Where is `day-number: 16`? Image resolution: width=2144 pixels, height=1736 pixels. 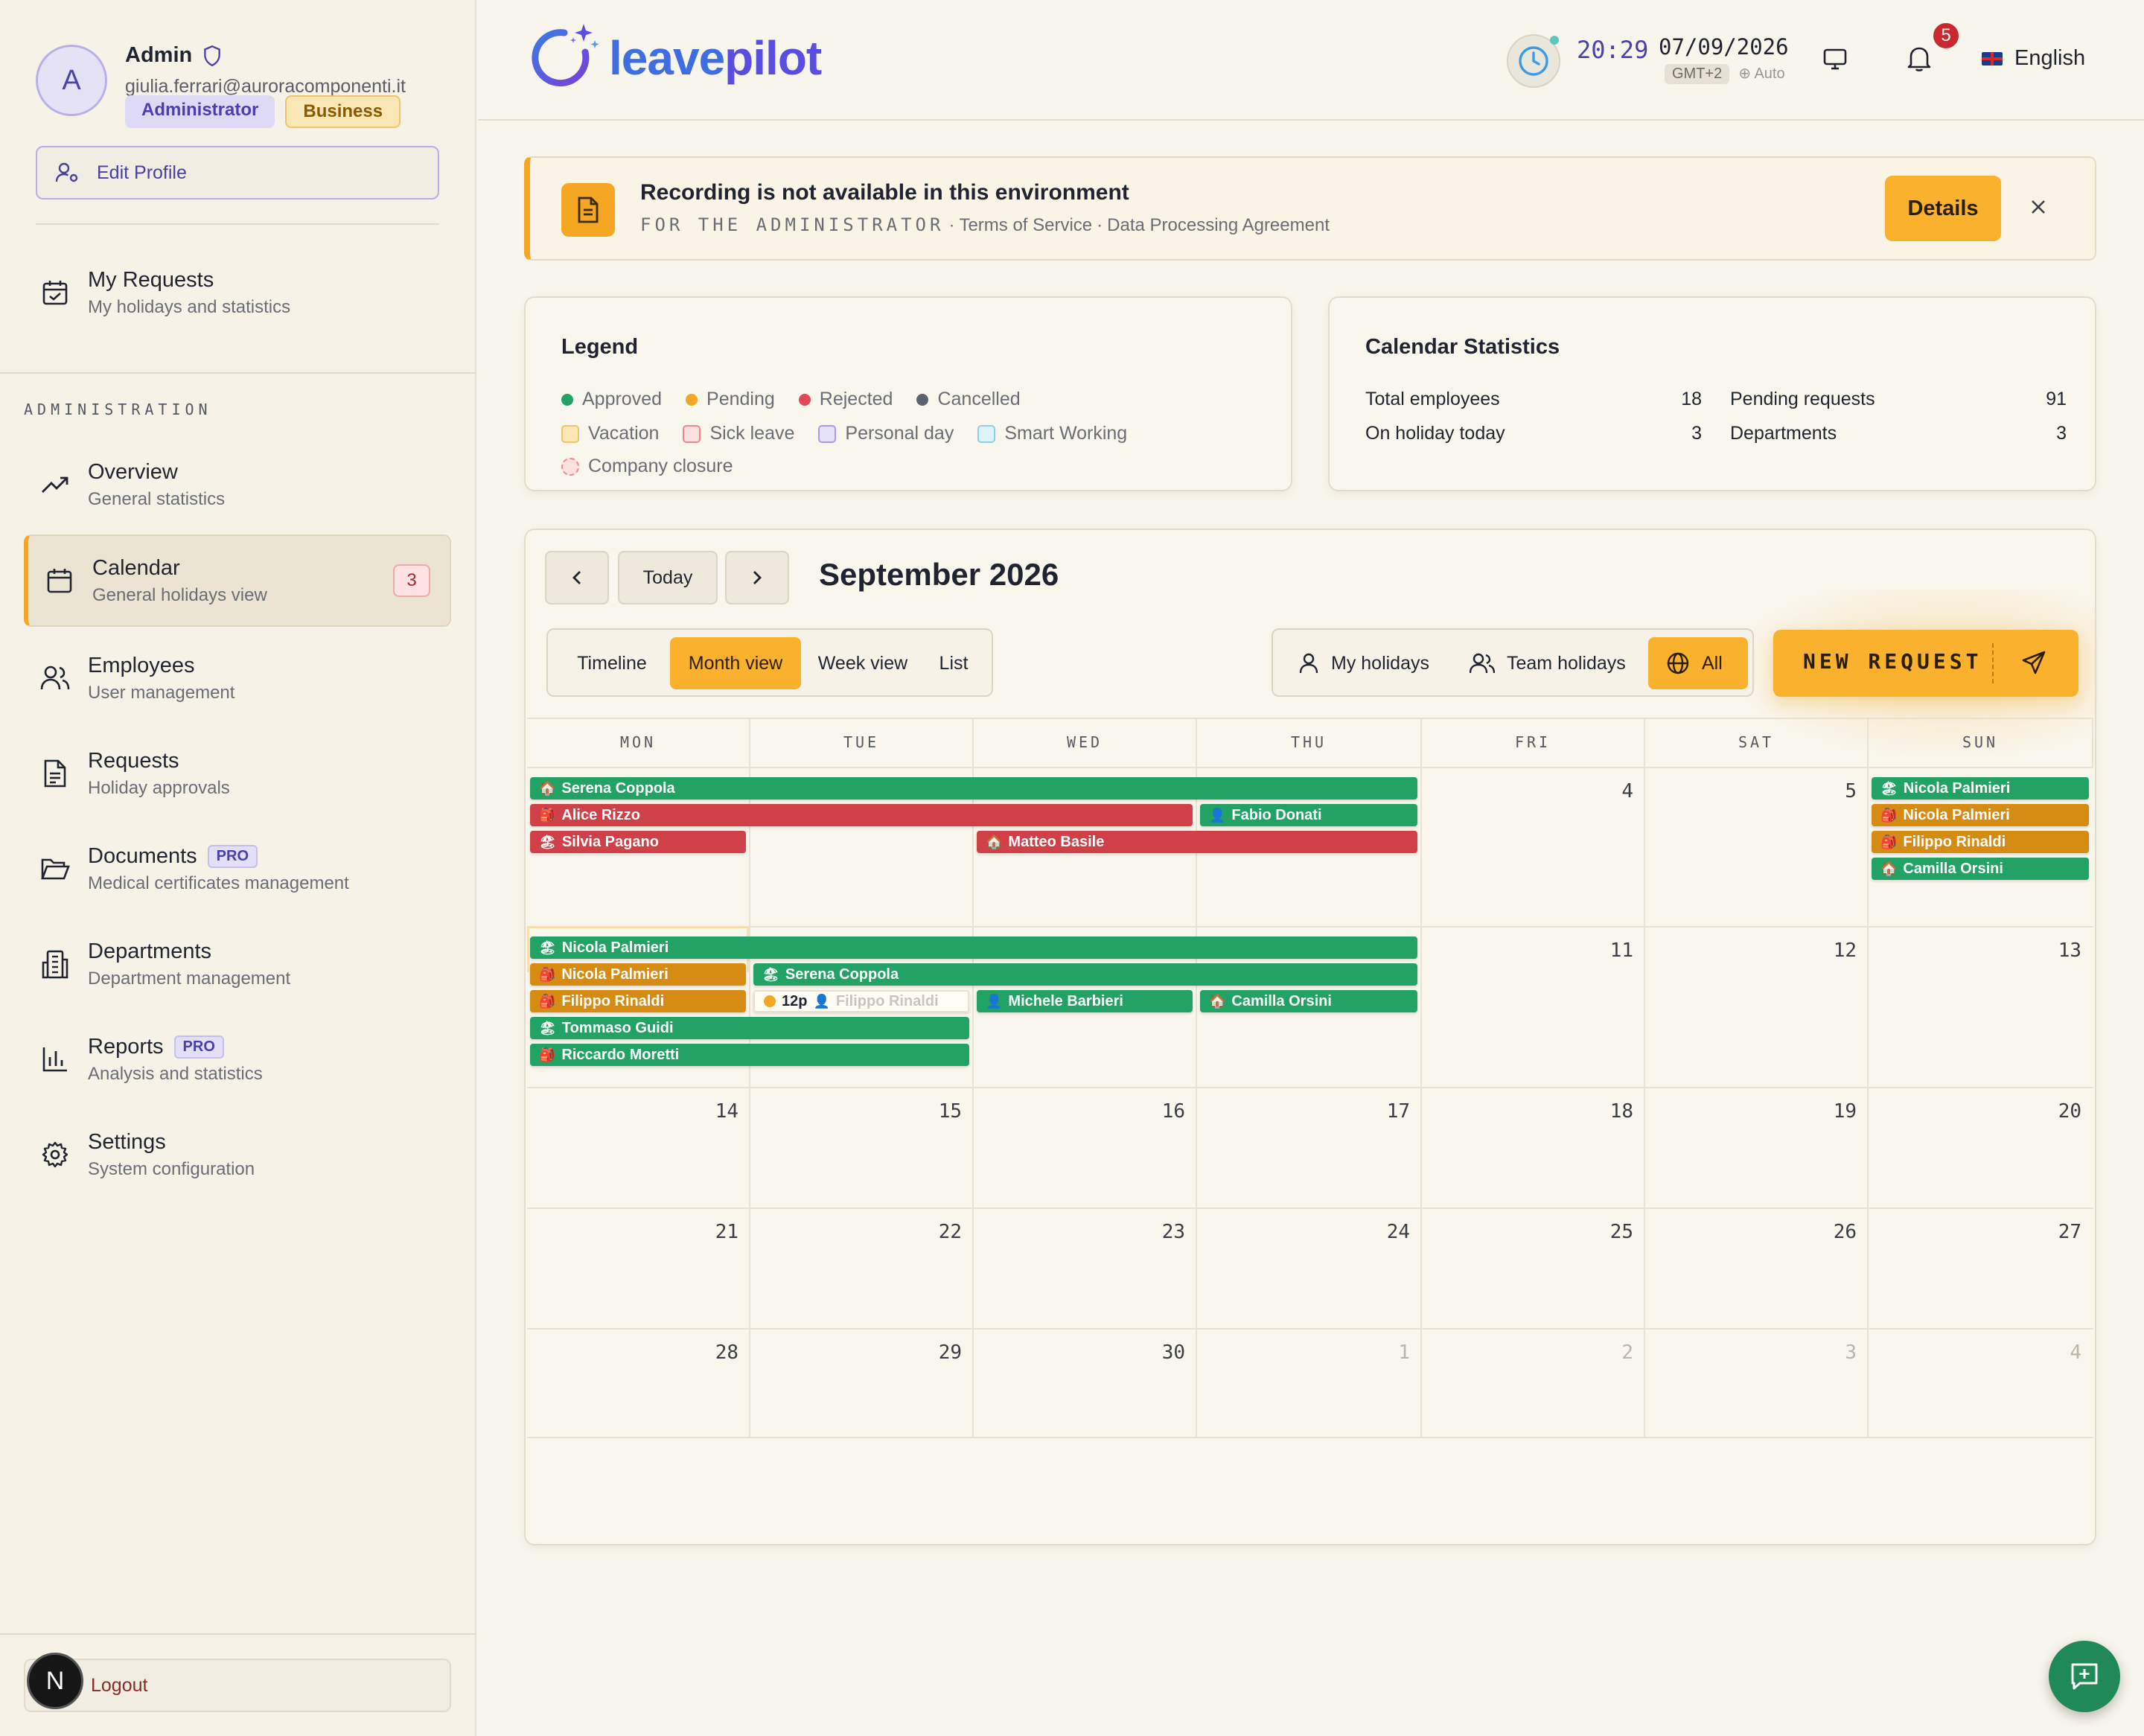 day-number: 16 is located at coordinates (1162, 1111).